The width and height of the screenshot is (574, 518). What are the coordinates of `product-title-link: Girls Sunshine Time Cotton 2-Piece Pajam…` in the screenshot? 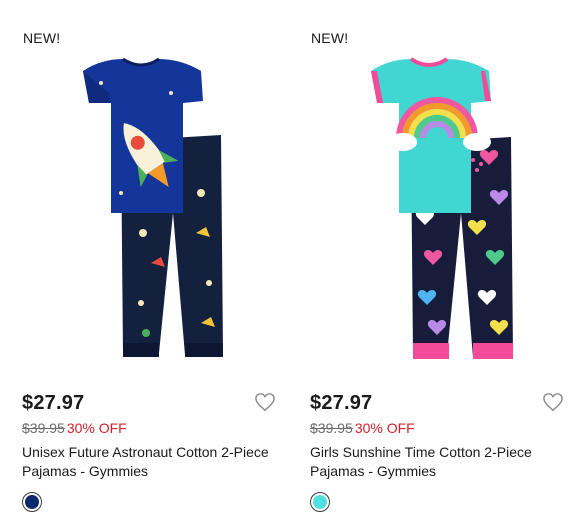 It's located at (442, 462).